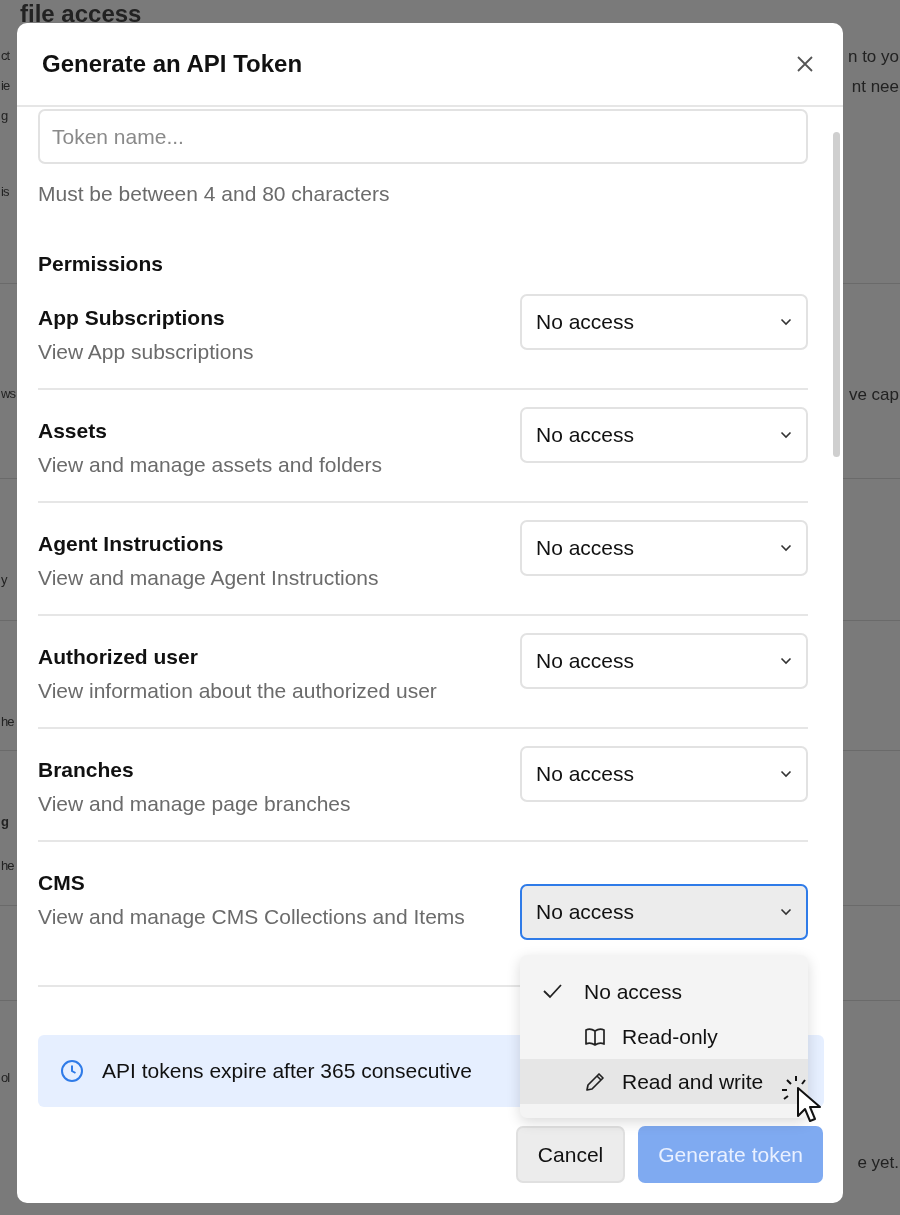  What do you see at coordinates (5, 56) in the screenshot?
I see `page-text-fragment: ct` at bounding box center [5, 56].